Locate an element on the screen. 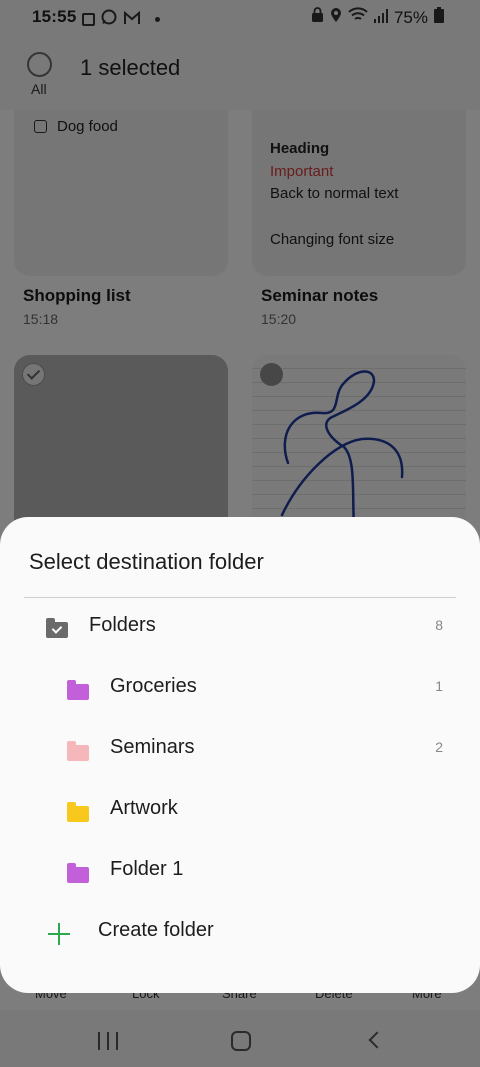 The height and width of the screenshot is (1067, 480). plus-icon is located at coordinates (59, 934).